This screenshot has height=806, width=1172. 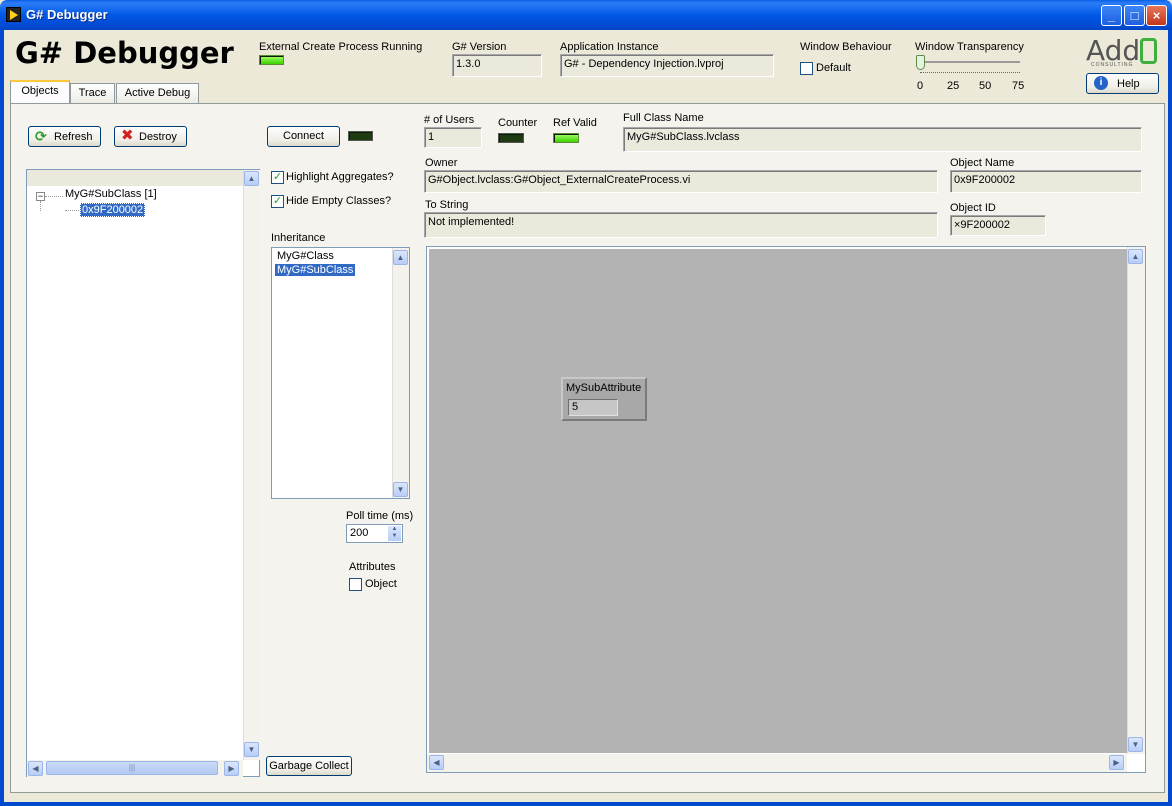 What do you see at coordinates (277, 201) in the screenshot?
I see `hide-empty-checkbox: ✓` at bounding box center [277, 201].